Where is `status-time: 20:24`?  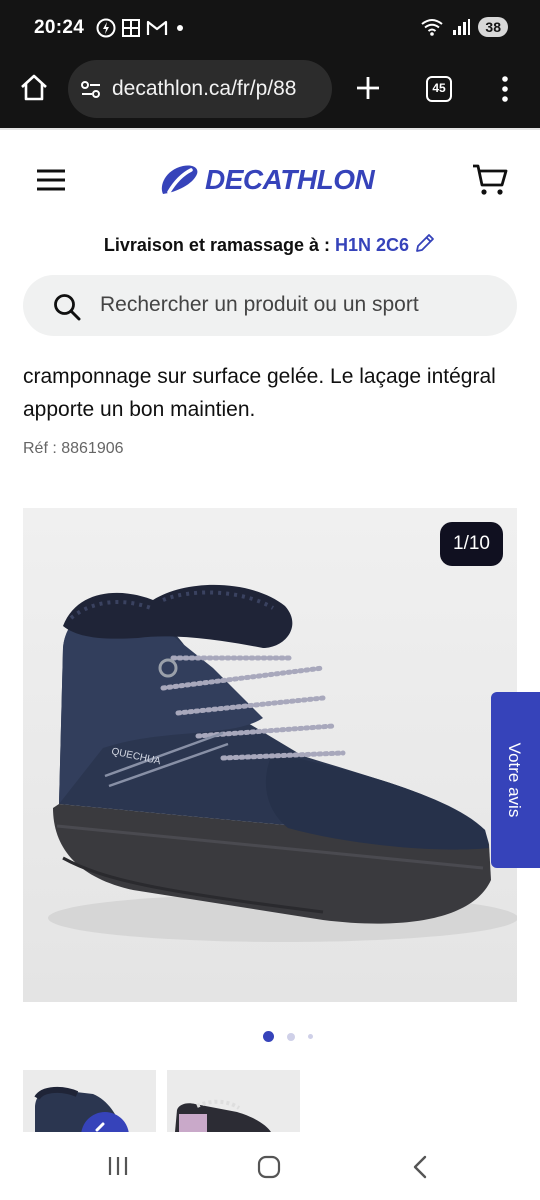 status-time: 20:24 is located at coordinates (59, 27).